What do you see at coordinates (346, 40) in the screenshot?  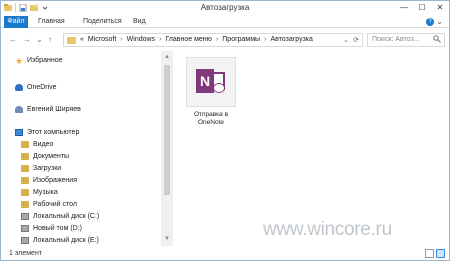 I see `address-dropdown-icon: ⌄` at bounding box center [346, 40].